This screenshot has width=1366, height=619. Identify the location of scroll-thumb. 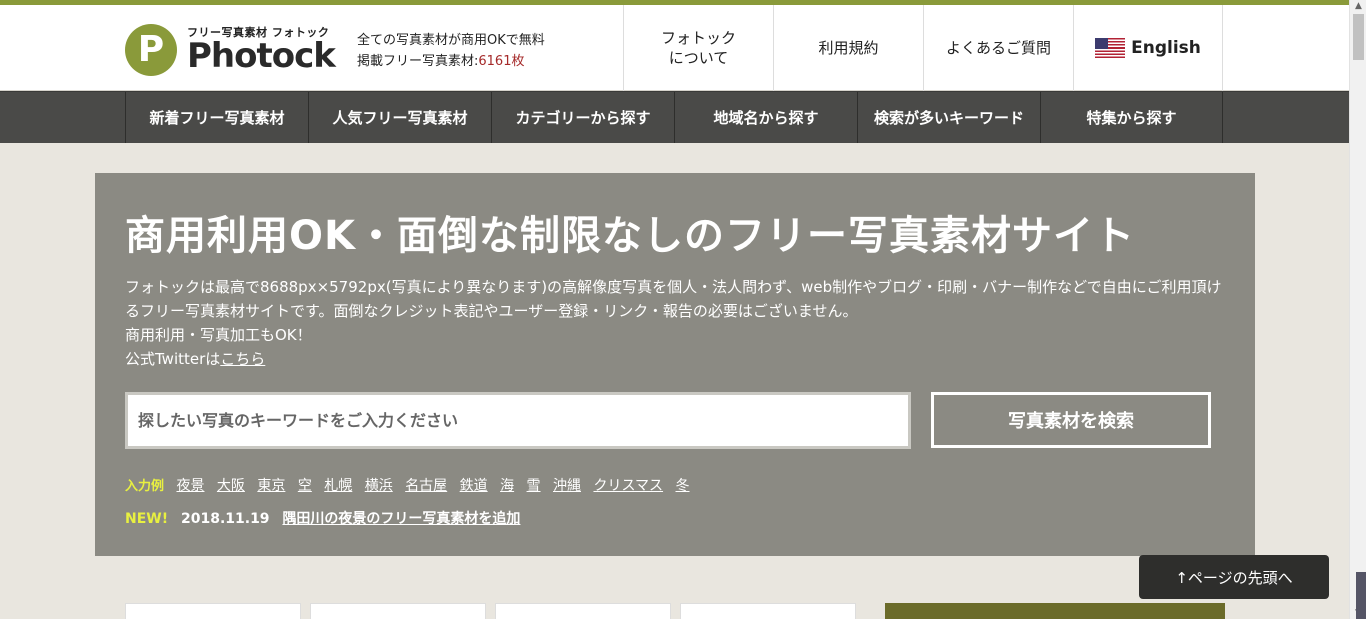
(1358, 37).